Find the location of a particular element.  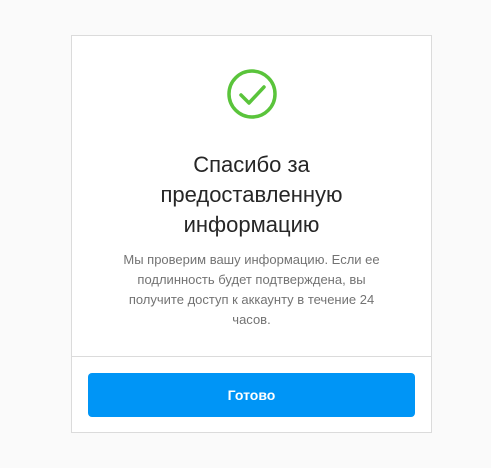

confirmation-title: Спасибо за предоставленную информацию is located at coordinates (251, 194).